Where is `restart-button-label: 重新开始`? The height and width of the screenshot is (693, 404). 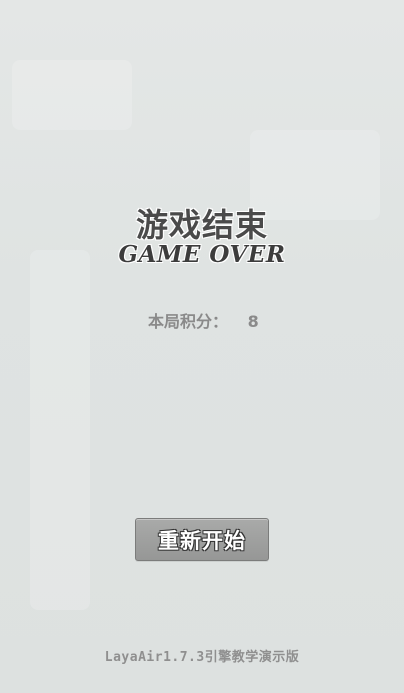 restart-button-label: 重新开始 is located at coordinates (202, 540).